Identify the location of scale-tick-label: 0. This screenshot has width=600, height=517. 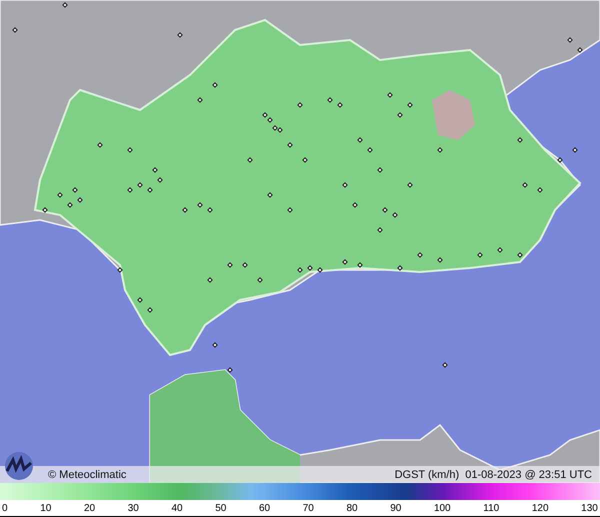
(5, 508).